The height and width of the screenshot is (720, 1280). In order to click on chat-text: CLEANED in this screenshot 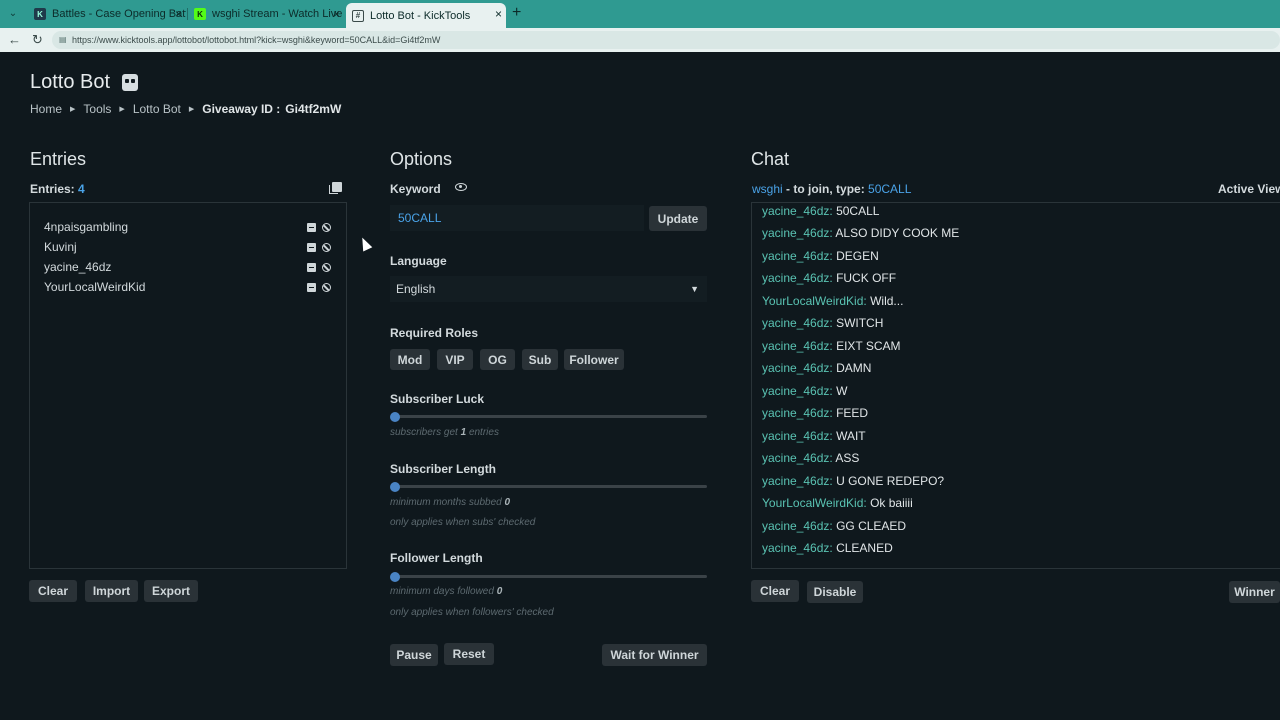, I will do `click(864, 548)`.